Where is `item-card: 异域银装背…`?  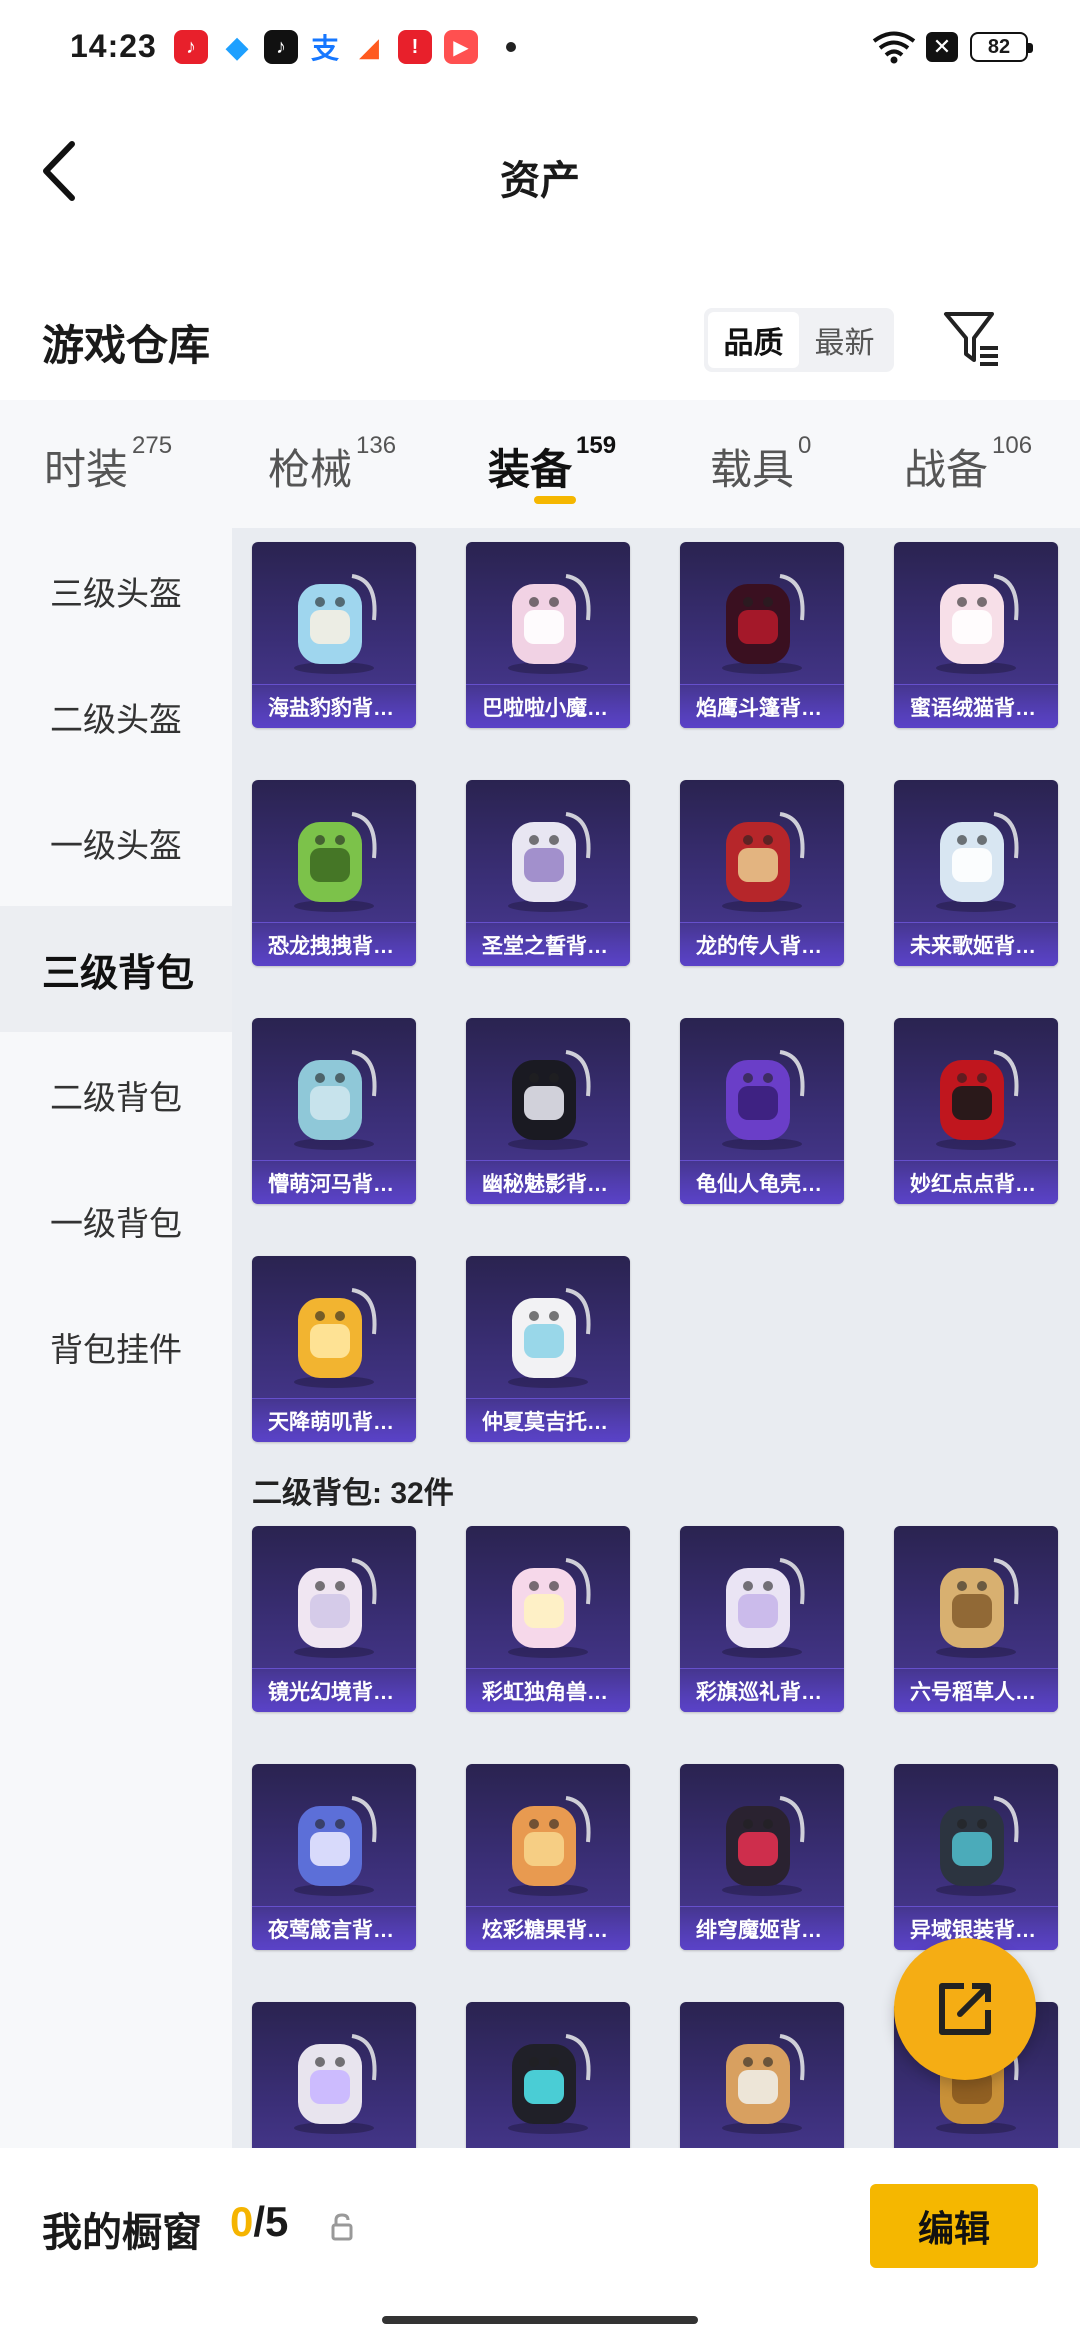 item-card: 异域银装背… is located at coordinates (976, 1857).